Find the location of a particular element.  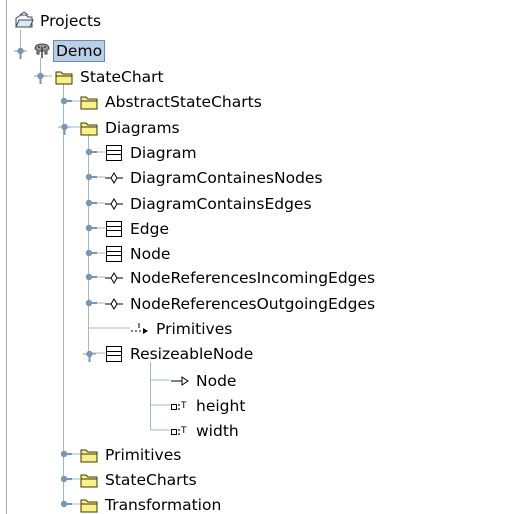

tree-node-label: ResizeableNode is located at coordinates (192, 353).